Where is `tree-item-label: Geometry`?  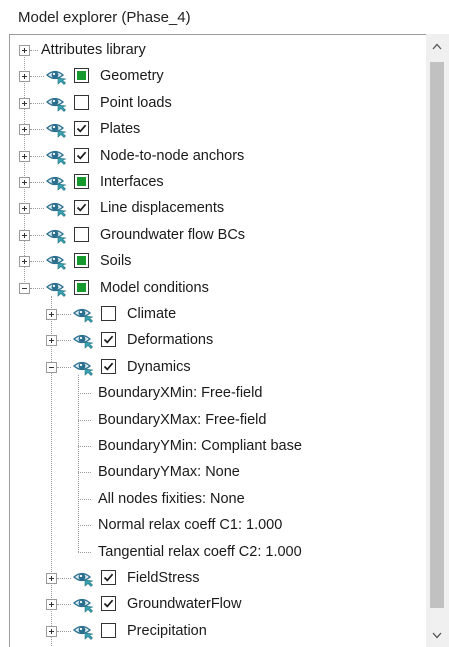 tree-item-label: Geometry is located at coordinates (132, 76).